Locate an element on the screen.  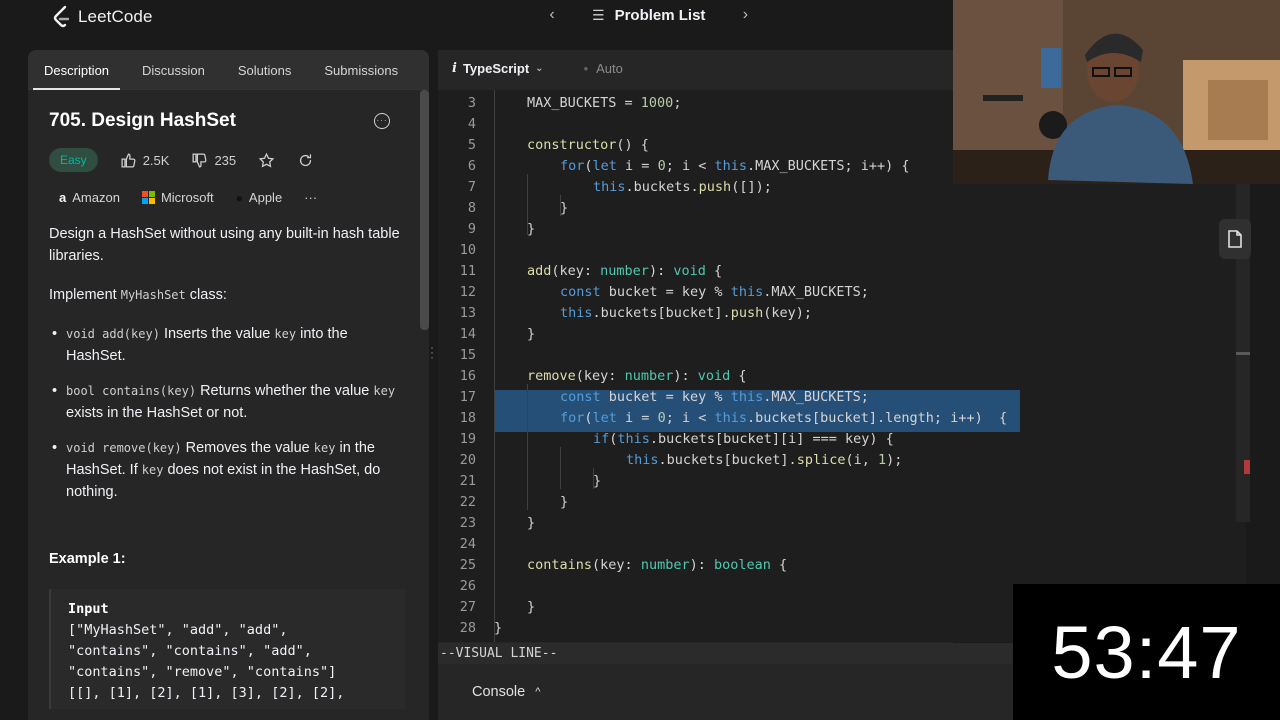
apple-icon: ● is located at coordinates (239, 197).